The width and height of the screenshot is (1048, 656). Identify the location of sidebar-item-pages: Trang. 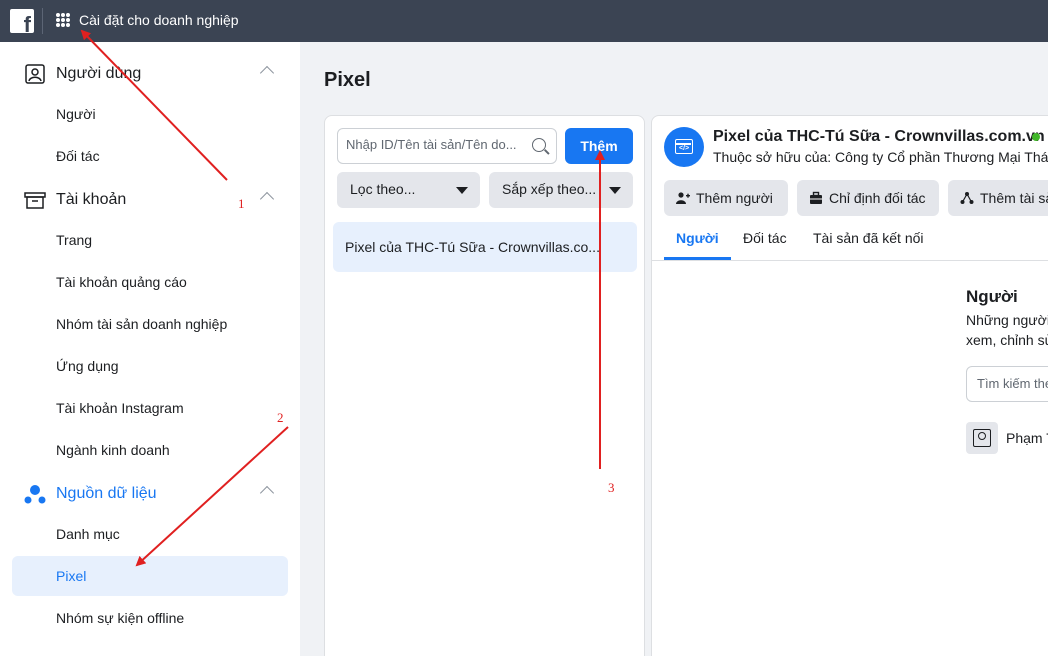
(150, 240).